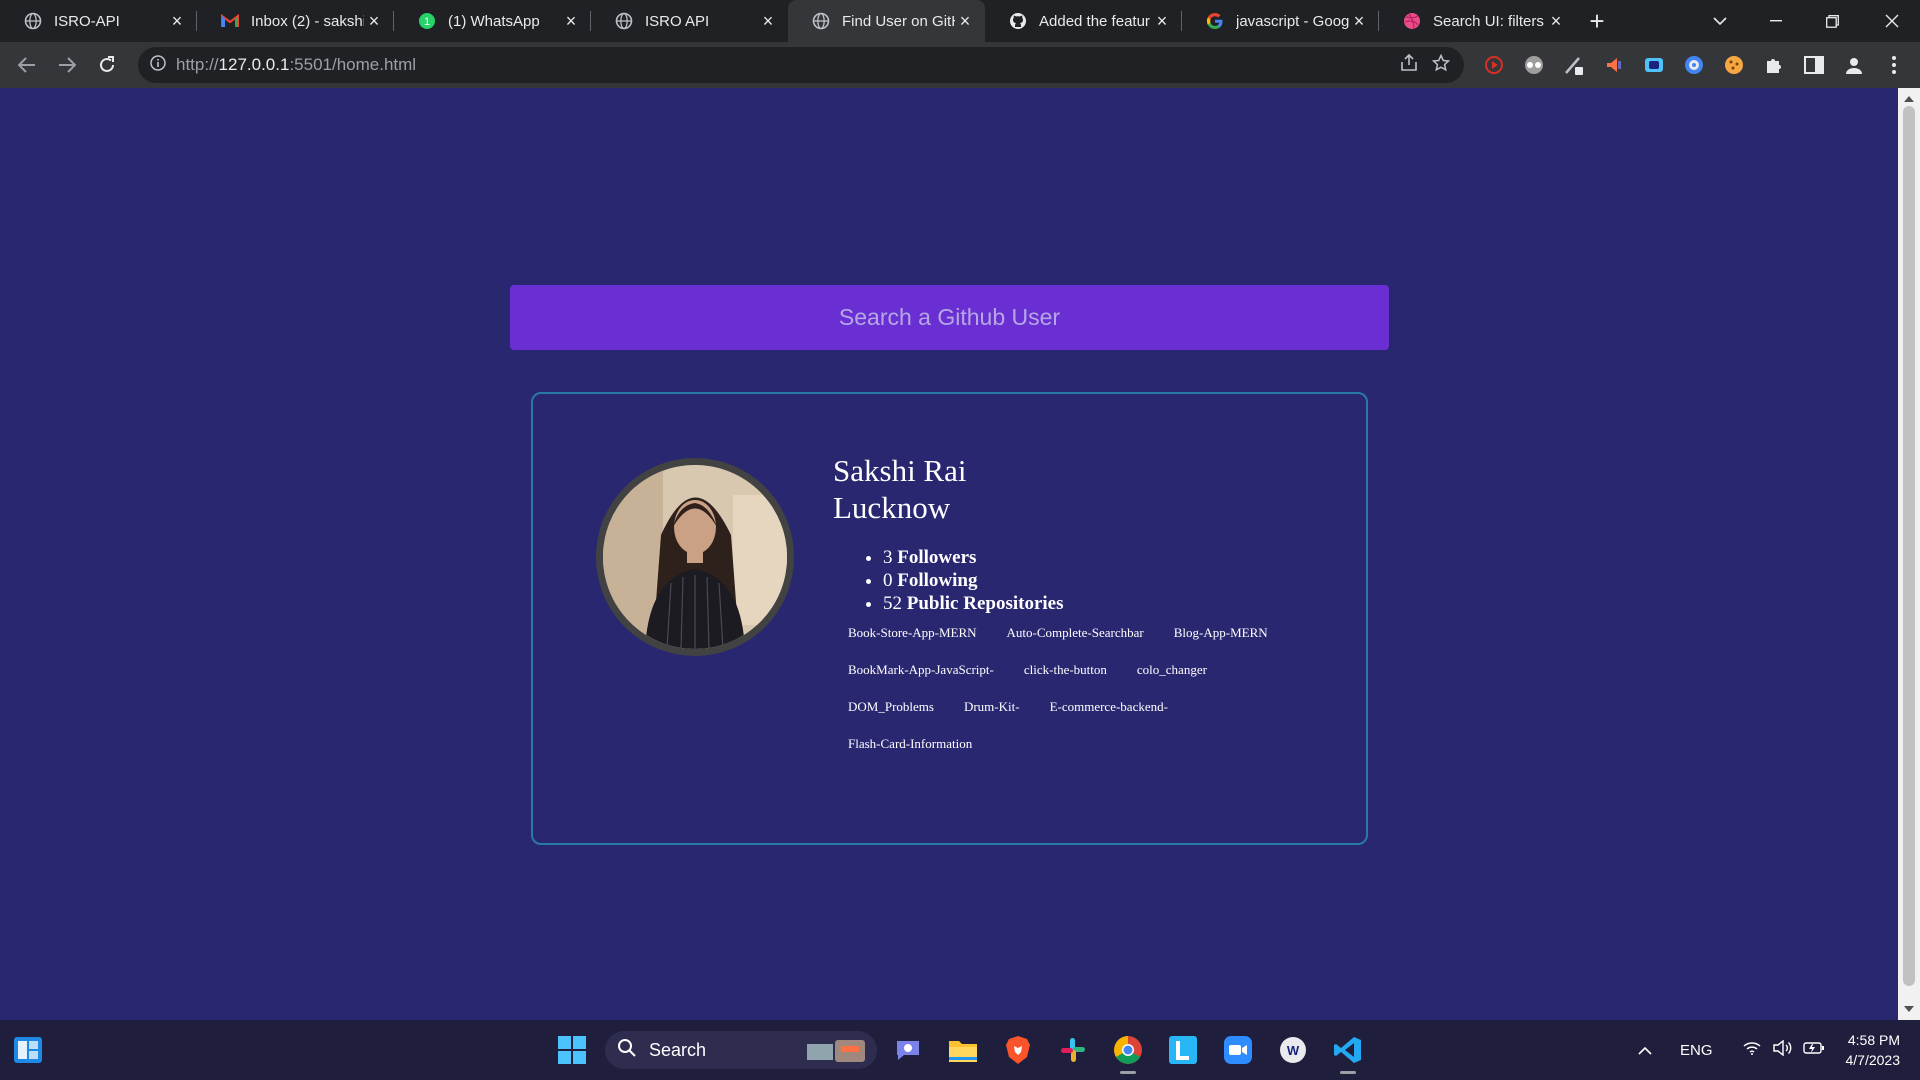 The width and height of the screenshot is (1920, 1080). What do you see at coordinates (973, 603) in the screenshot?
I see `repos-stat: 52 Public Repositories` at bounding box center [973, 603].